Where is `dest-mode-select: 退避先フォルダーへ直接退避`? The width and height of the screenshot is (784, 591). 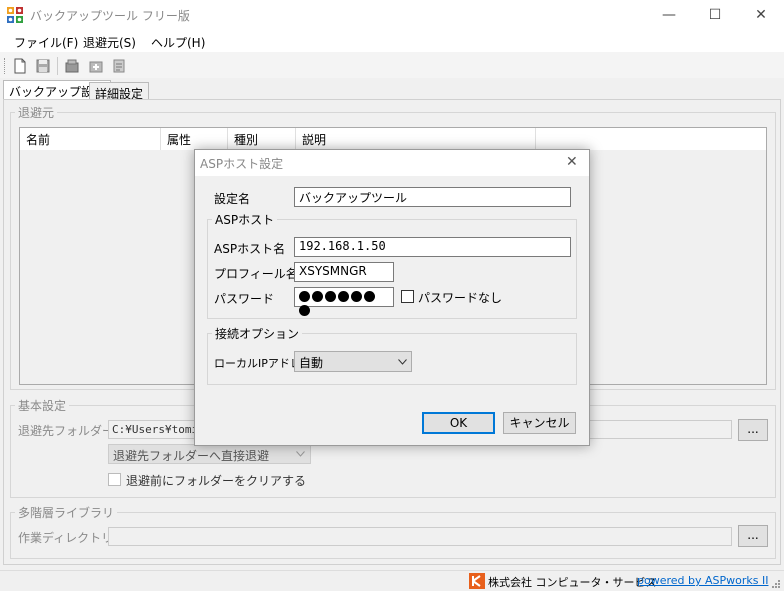
dest-mode-select: 退避先フォルダーへ直接退避 is located at coordinates (209, 454).